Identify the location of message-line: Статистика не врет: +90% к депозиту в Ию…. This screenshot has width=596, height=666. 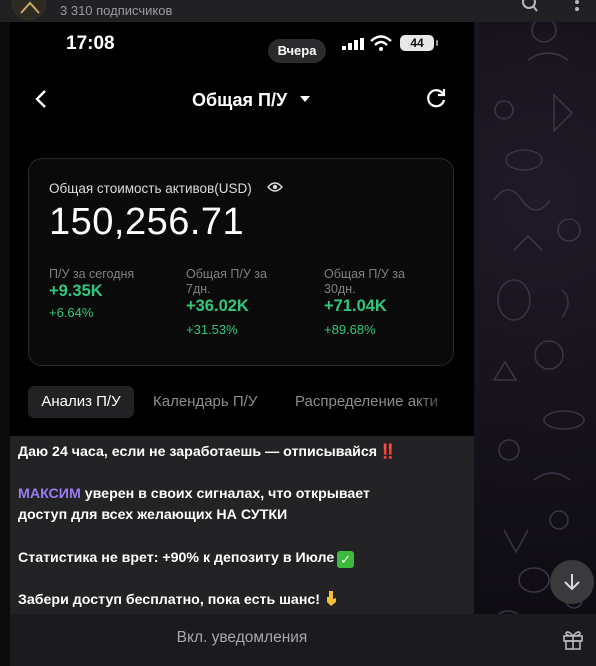
(186, 558).